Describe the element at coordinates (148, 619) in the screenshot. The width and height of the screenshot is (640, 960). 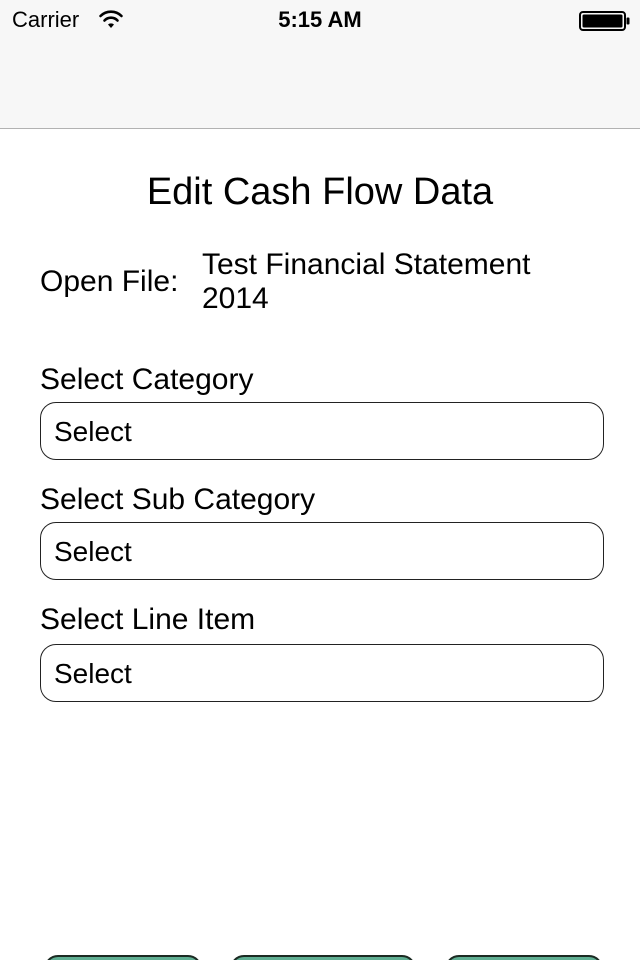
I see `line-item-label: Select Line Item` at that location.